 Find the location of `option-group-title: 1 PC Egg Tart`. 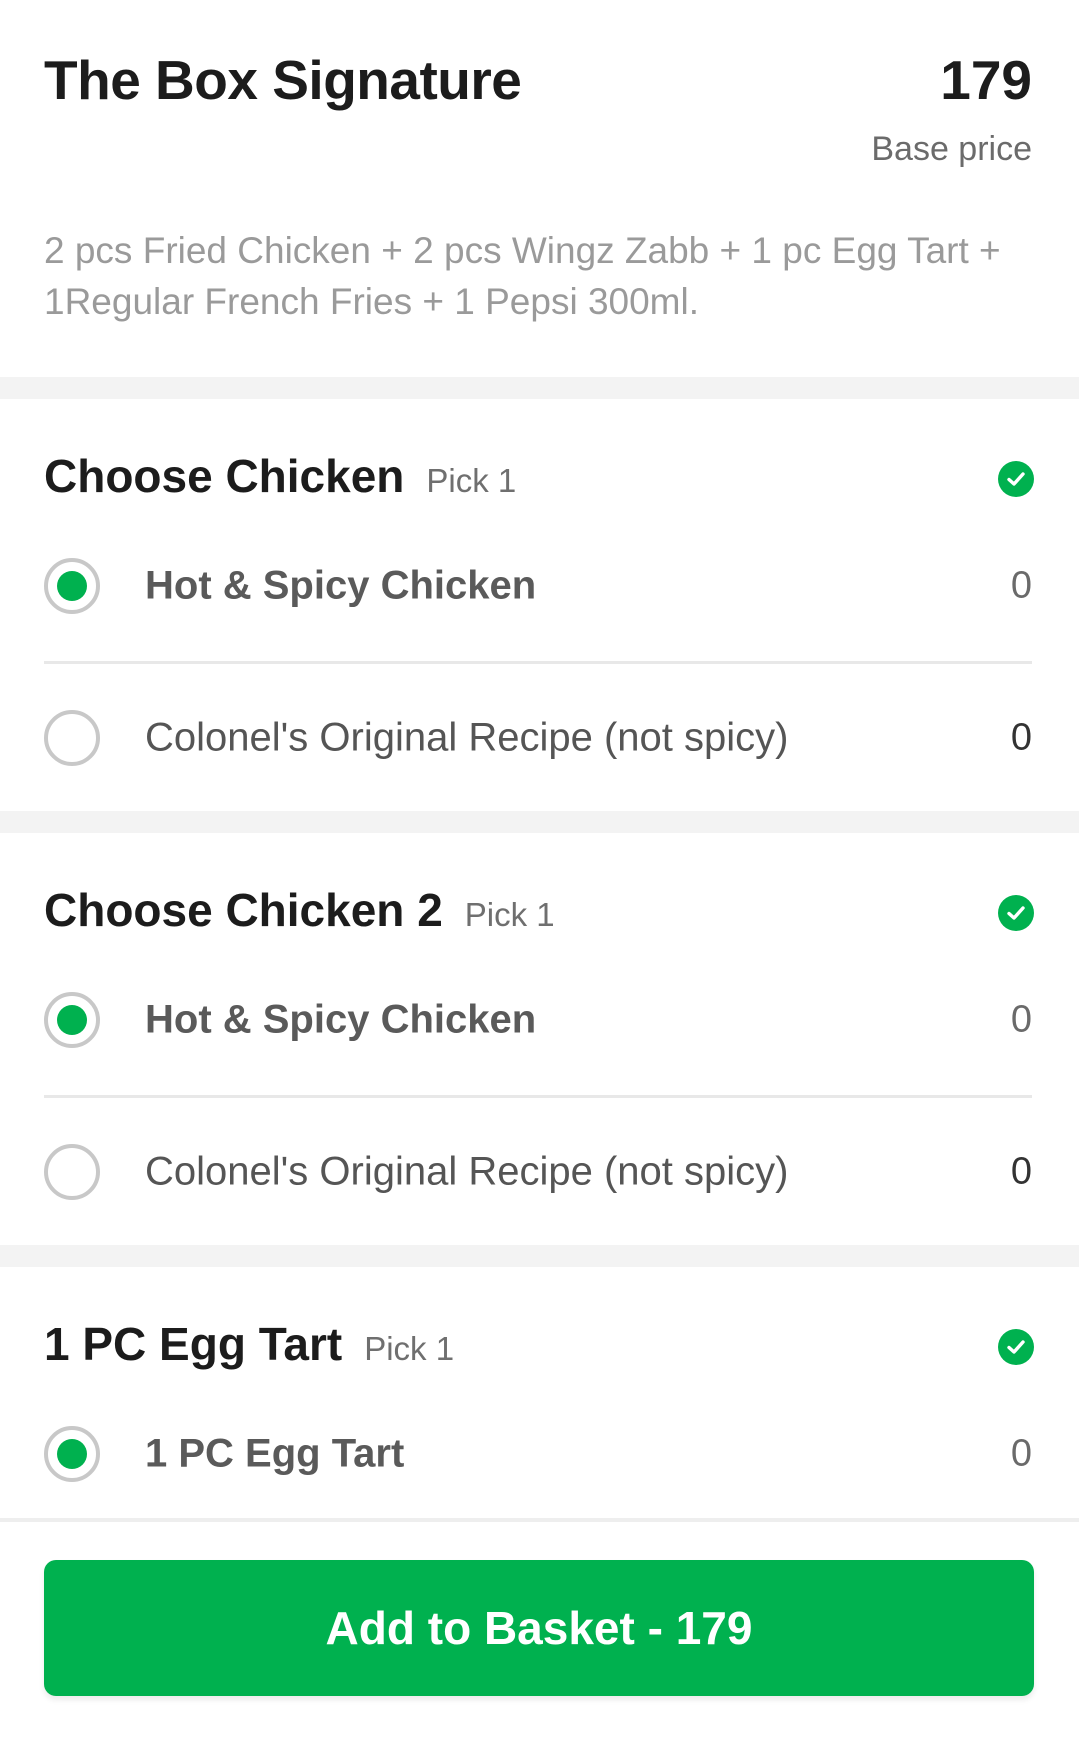

option-group-title: 1 PC Egg Tart is located at coordinates (193, 1344).